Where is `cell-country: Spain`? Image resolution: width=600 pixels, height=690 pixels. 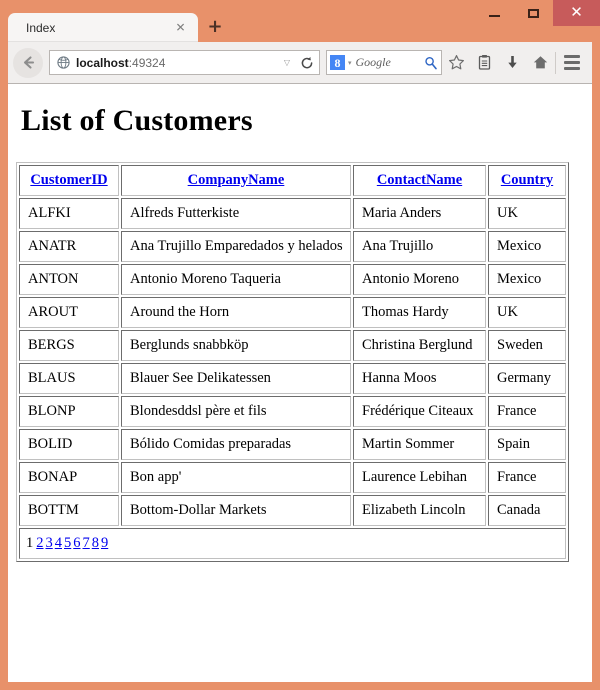
cell-country: Spain is located at coordinates (527, 444).